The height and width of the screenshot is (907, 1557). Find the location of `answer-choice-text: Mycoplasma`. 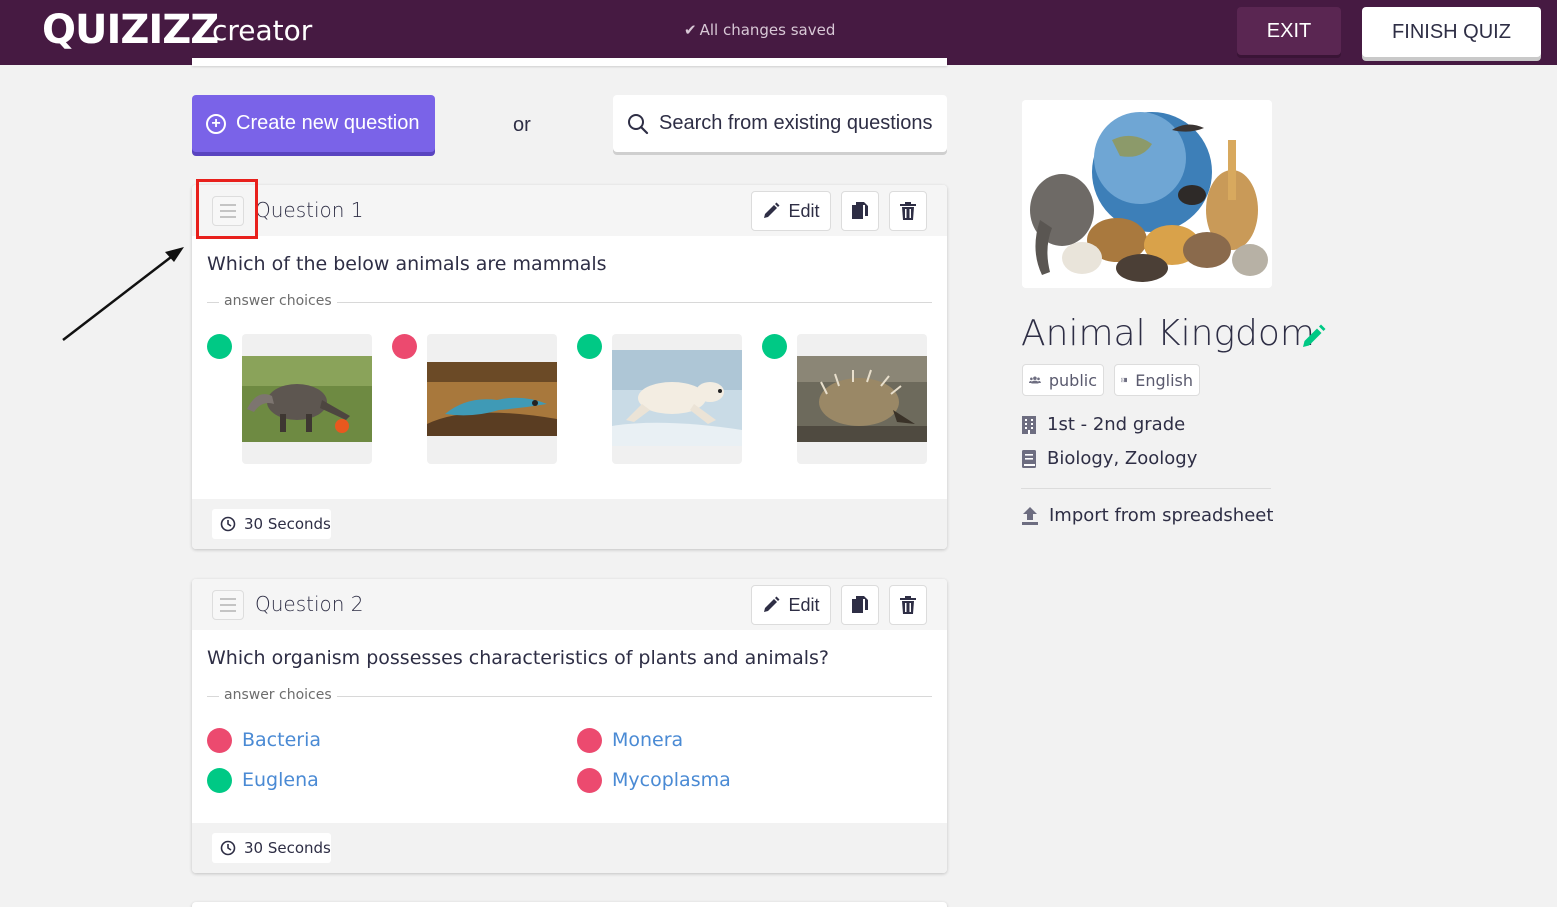

answer-choice-text: Mycoplasma is located at coordinates (671, 780).